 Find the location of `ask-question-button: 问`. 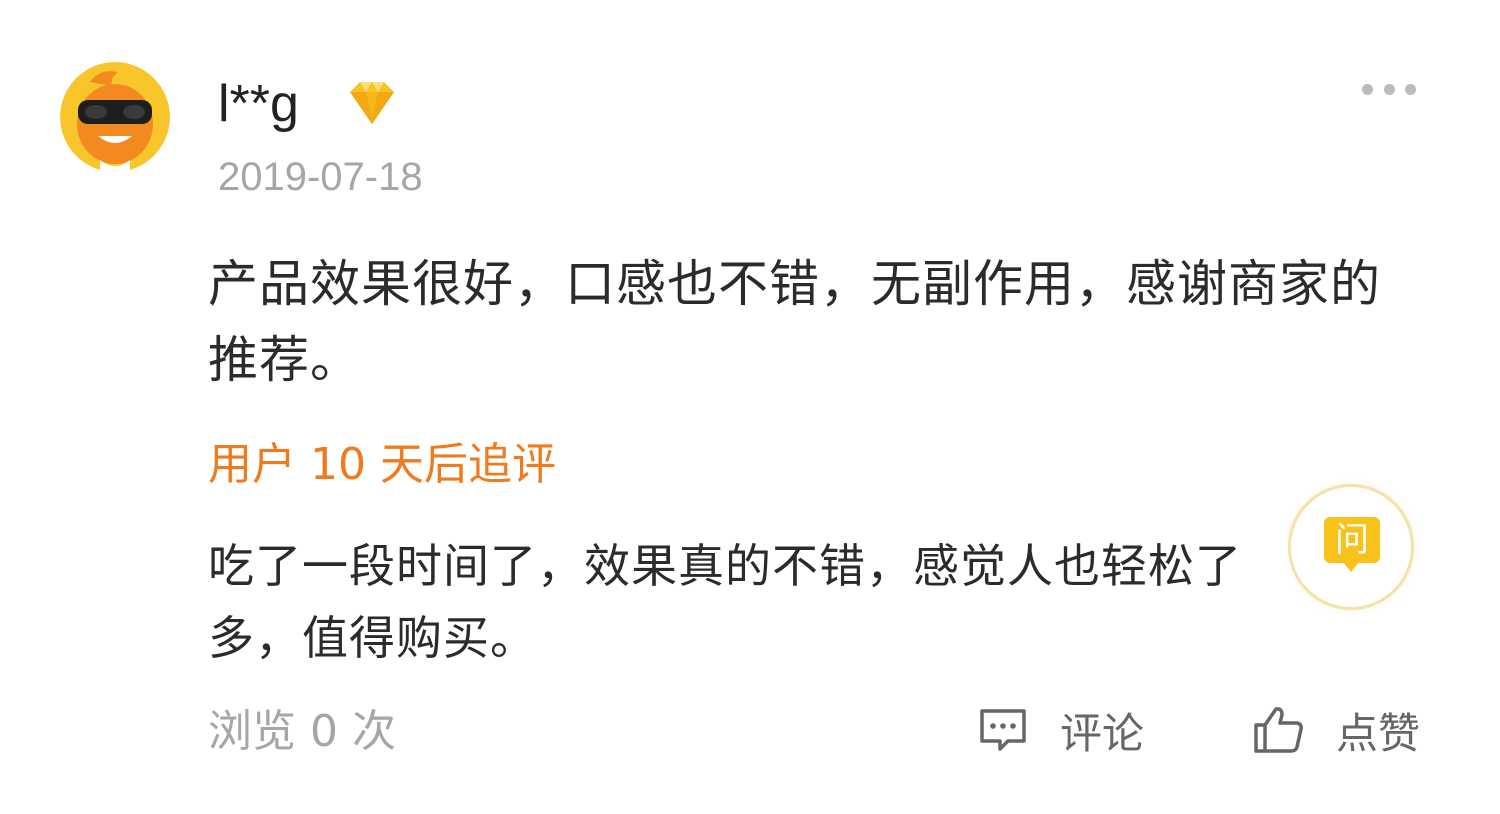

ask-question-button: 问 is located at coordinates (1351, 547).